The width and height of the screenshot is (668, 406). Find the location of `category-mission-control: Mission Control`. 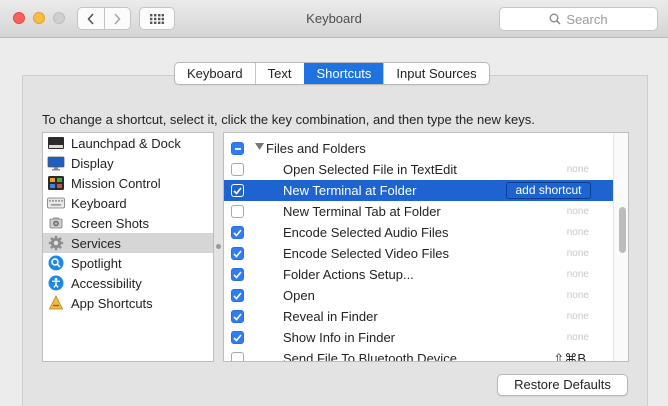

category-mission-control: Mission Control is located at coordinates (128, 183).